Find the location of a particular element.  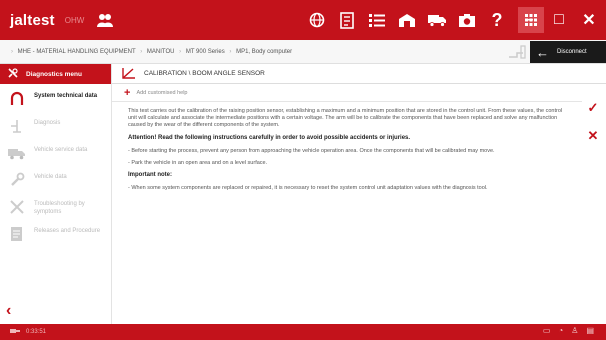

shop-icon is located at coordinates (407, 20).